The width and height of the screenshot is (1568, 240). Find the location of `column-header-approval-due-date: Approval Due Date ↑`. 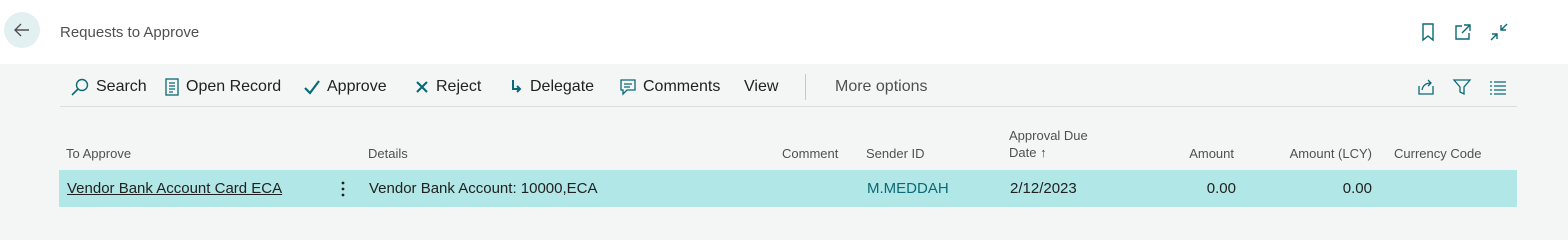

column-header-approval-due-date: Approval Due Date ↑ is located at coordinates (1048, 144).